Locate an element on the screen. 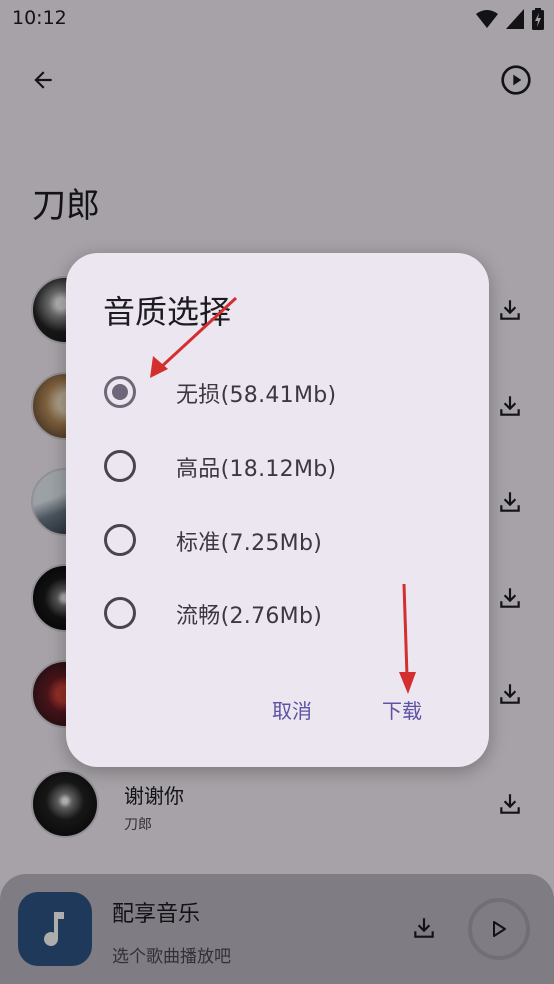 This screenshot has height=984, width=554. quality-option-lossless: 无损(58.41Mb) is located at coordinates (277, 392).